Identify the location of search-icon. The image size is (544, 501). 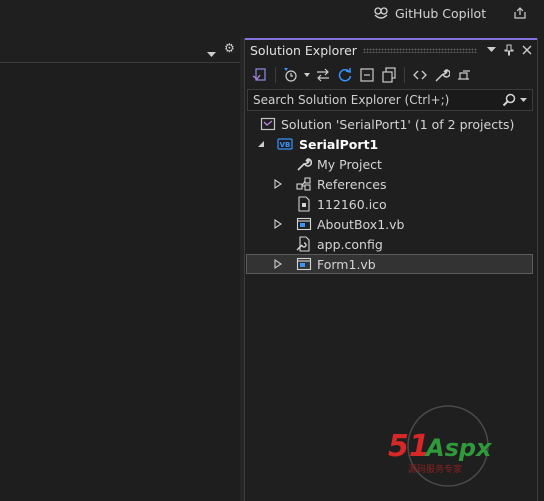
(510, 100).